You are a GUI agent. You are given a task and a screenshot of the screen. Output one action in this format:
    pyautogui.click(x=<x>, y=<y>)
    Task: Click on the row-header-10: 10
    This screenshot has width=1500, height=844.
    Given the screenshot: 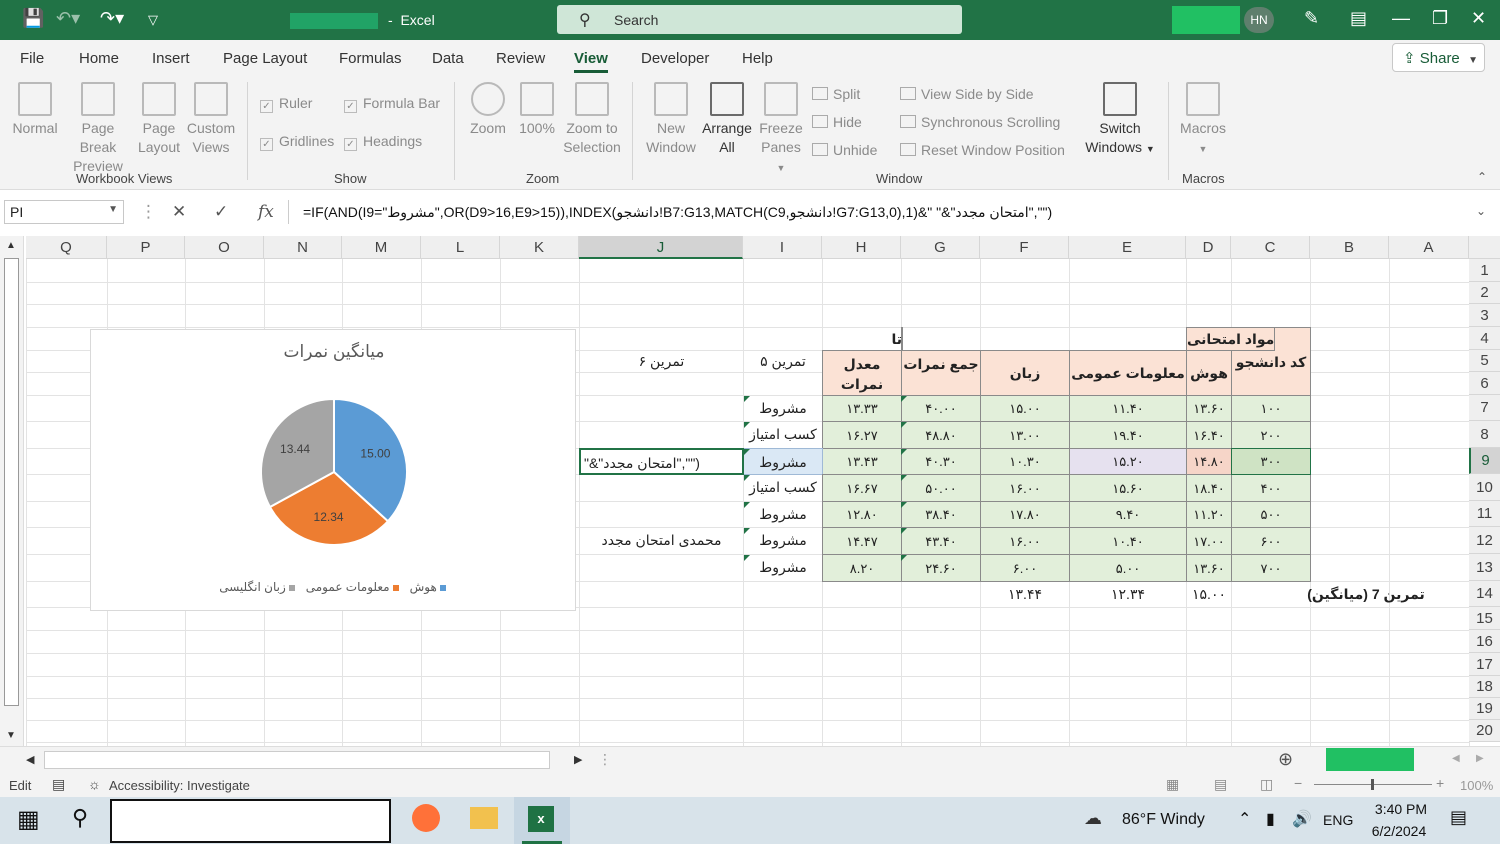 What is the action you would take?
    pyautogui.click(x=1484, y=487)
    